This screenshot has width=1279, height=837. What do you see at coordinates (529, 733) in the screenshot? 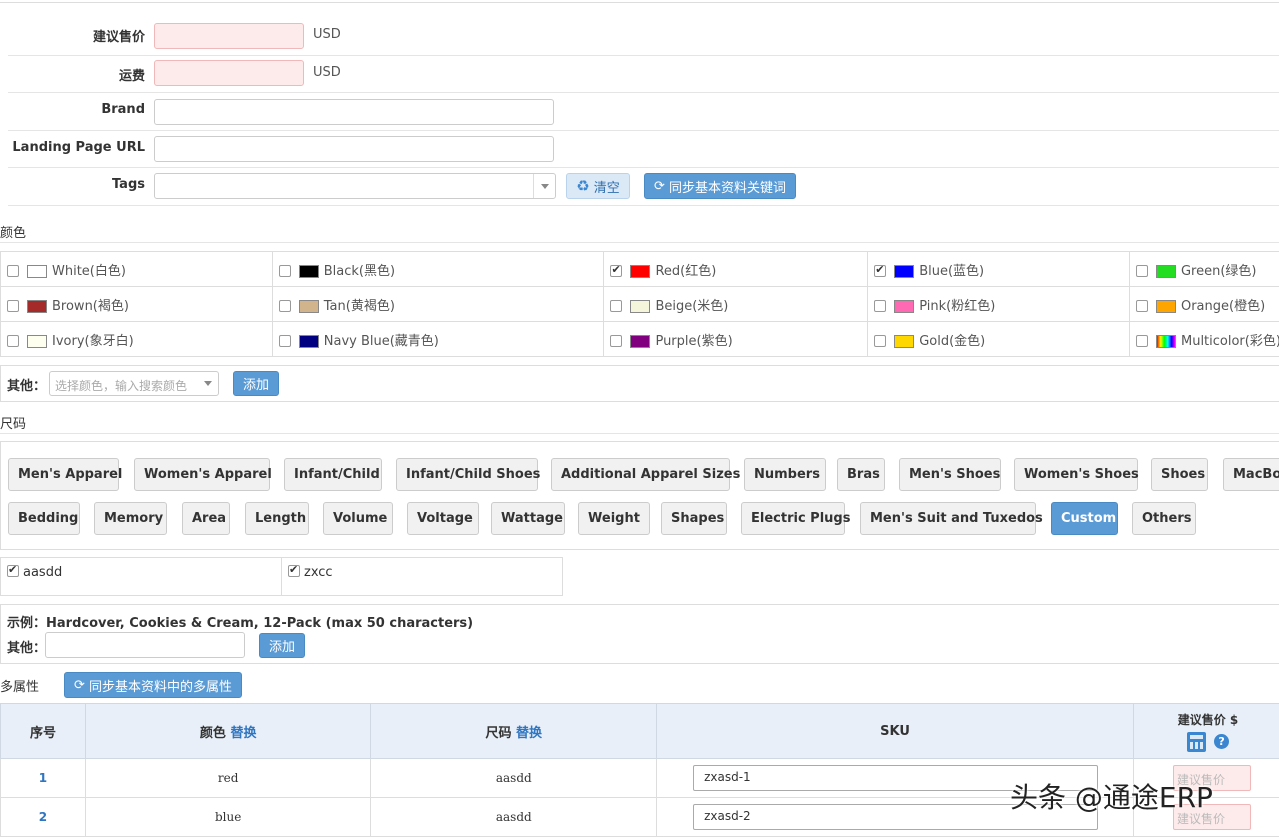
I see `replace-size-link: 替换` at bounding box center [529, 733].